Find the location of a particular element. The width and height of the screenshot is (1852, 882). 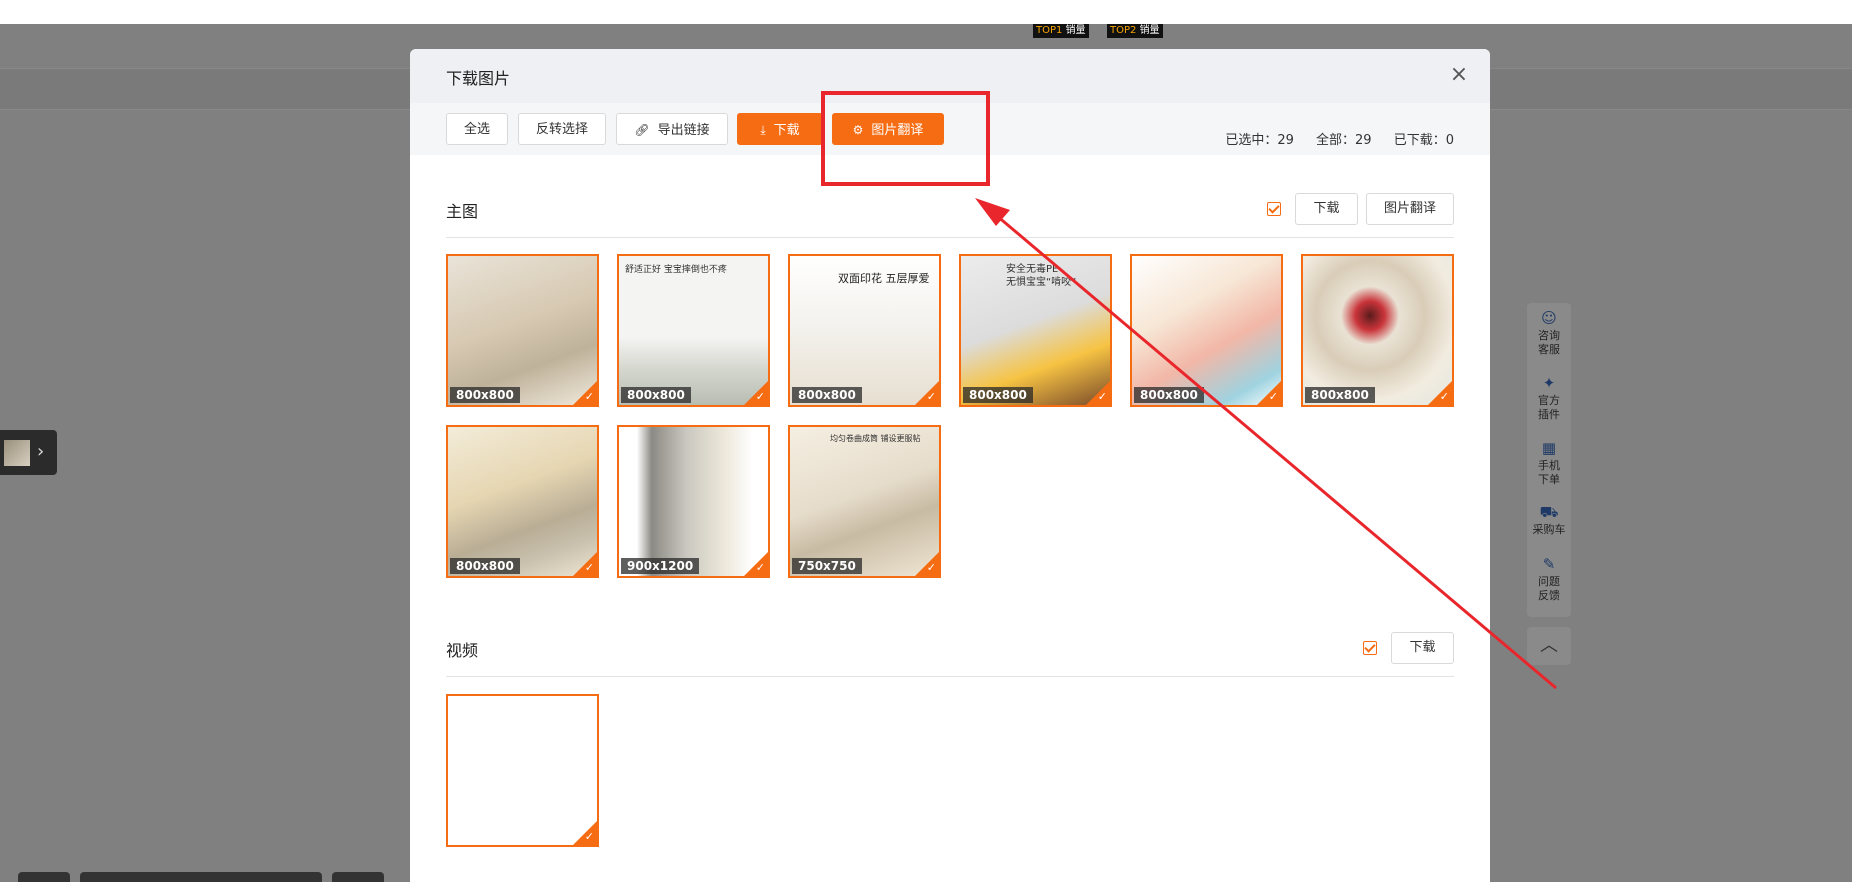

download-icon: ⤓ is located at coordinates (763, 130).